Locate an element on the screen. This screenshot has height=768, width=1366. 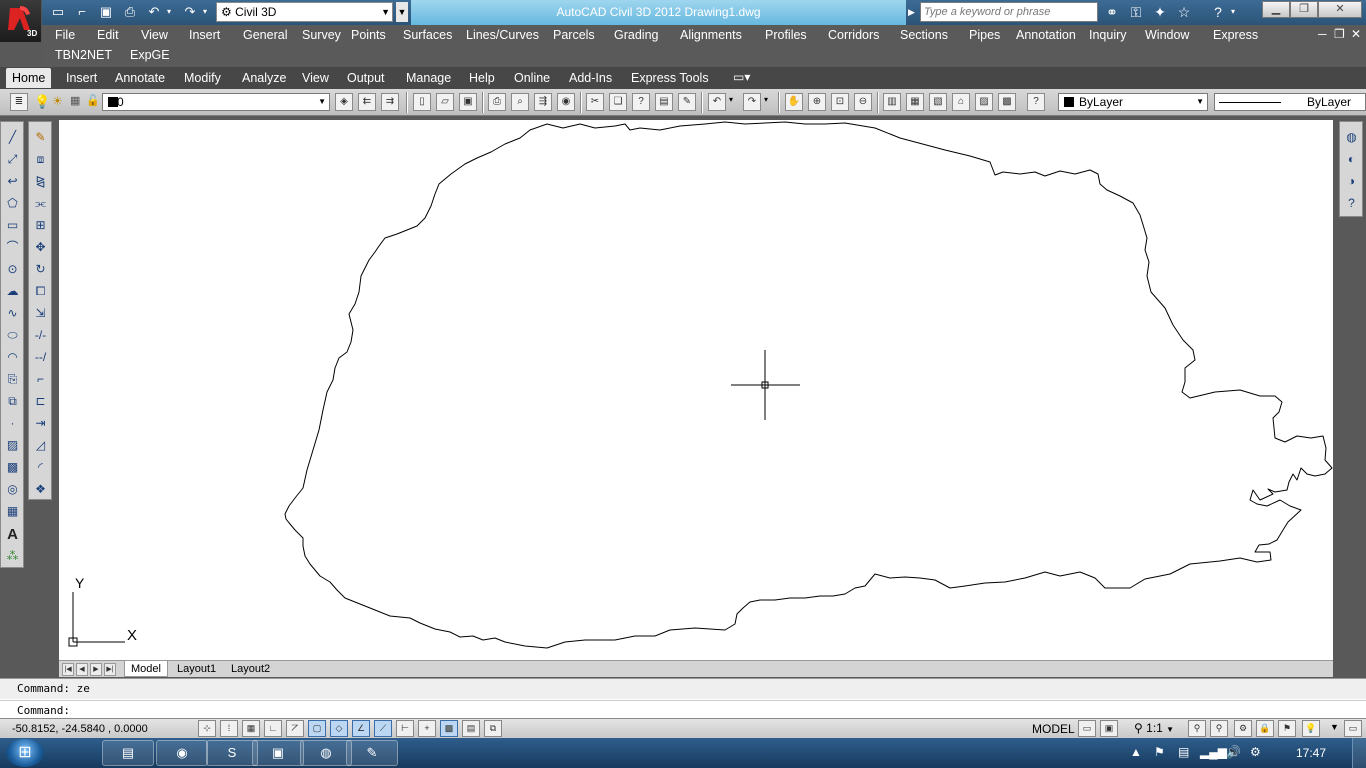
toolbar-lock-icon: 🔒 is located at coordinates (1265, 728).